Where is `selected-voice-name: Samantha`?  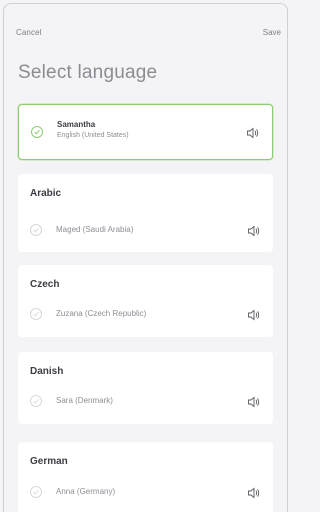 selected-voice-name: Samantha is located at coordinates (76, 124).